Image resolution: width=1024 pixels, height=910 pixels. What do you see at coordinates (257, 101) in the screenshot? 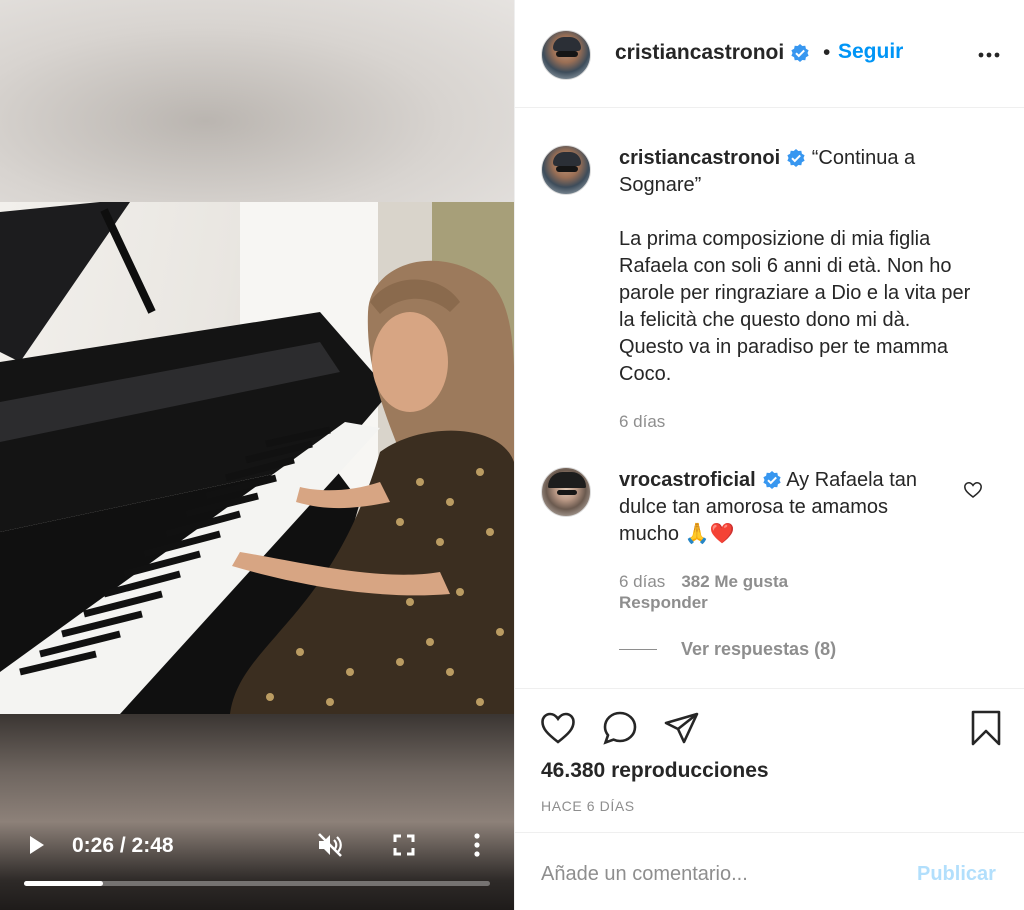
I see `video-blurred-top-area` at bounding box center [257, 101].